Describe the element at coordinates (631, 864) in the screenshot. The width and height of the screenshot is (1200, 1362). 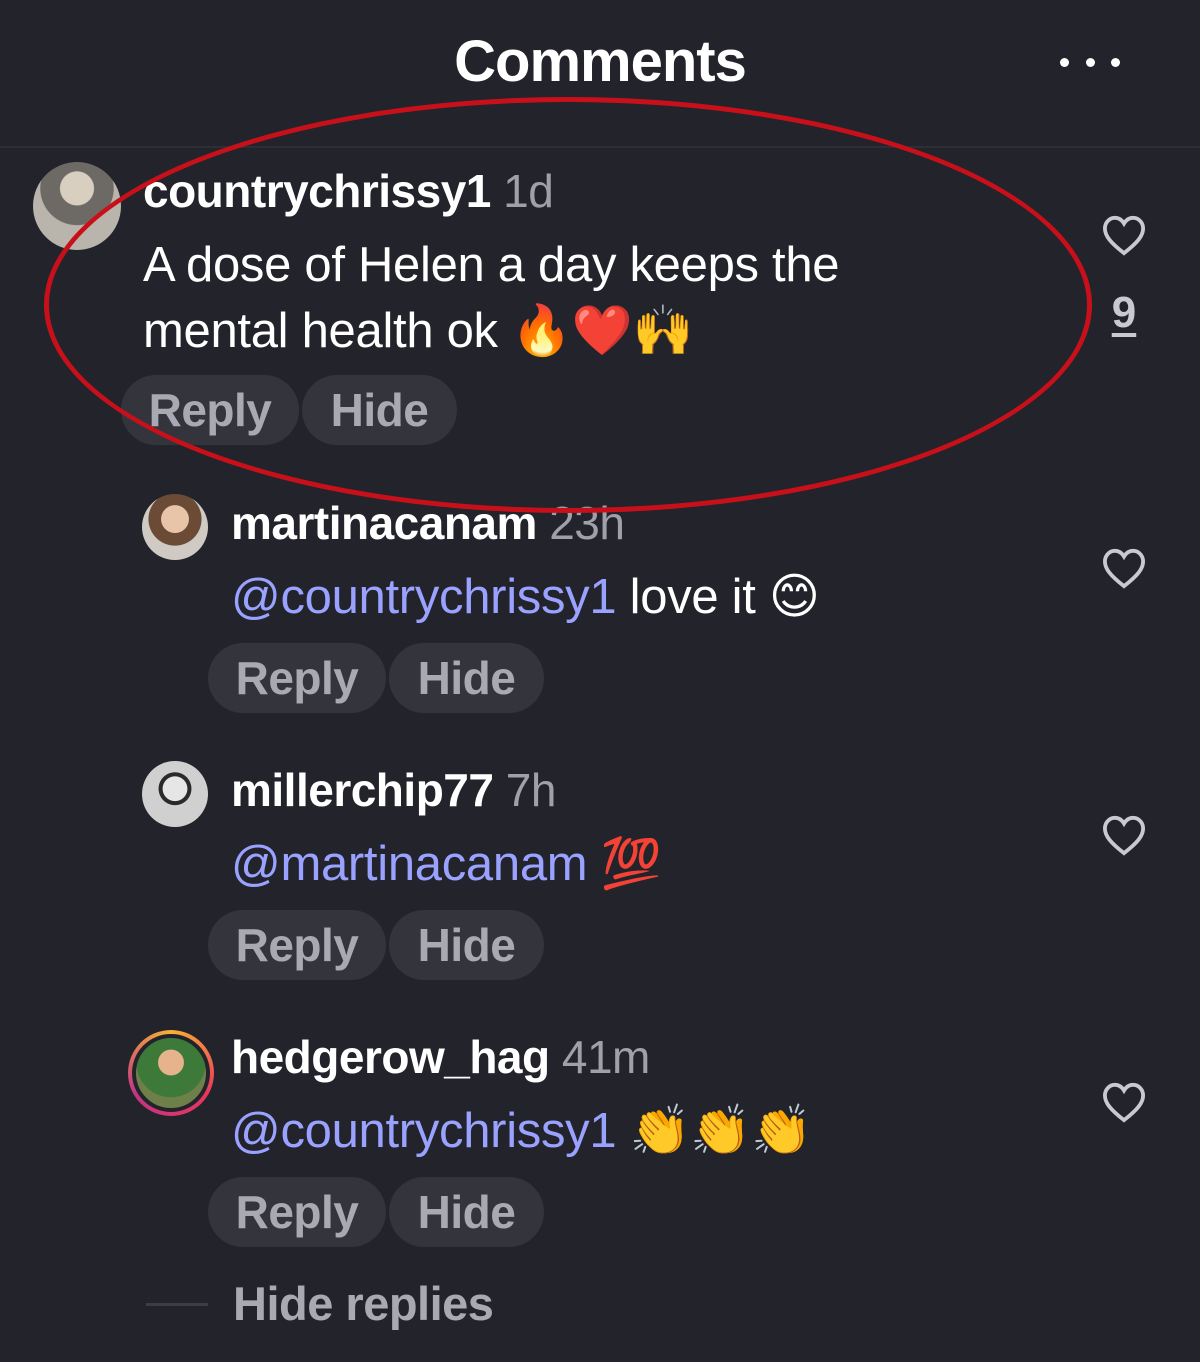
I see `comment-text-content: 💯` at that location.